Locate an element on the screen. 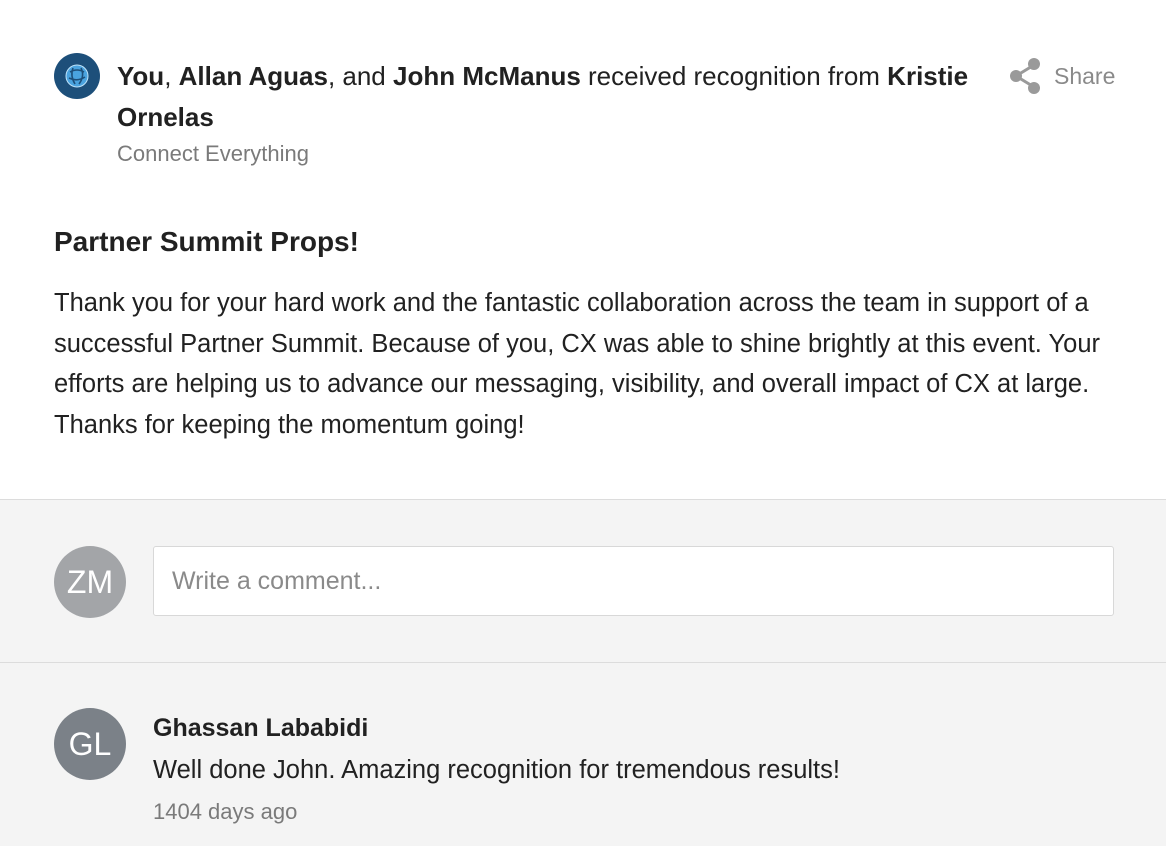  recognition-verb: received recognition from is located at coordinates (734, 76).